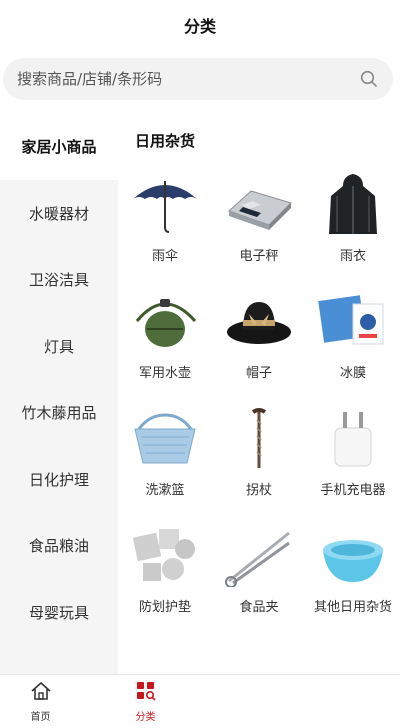 The width and height of the screenshot is (400, 728). I want to click on product-item-umbrella: 雨伞, so click(165, 230).